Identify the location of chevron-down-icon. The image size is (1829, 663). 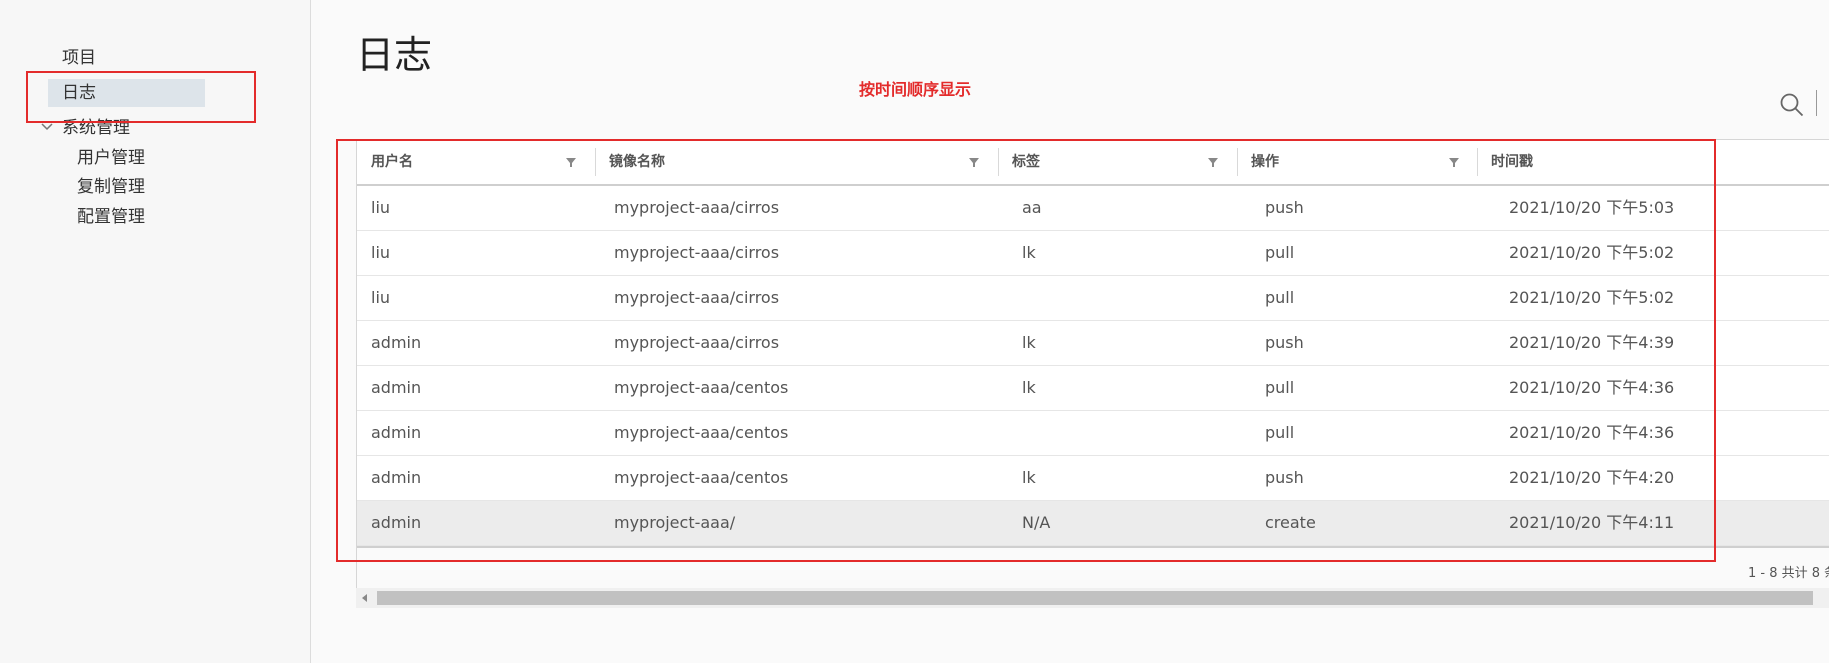
(47, 127).